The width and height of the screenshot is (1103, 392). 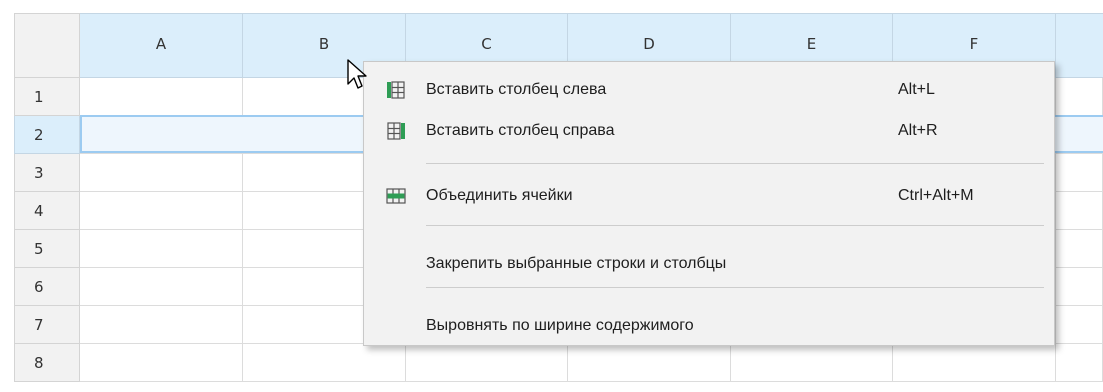 I want to click on menu-item-insert-column-right: Вставить столбец справа Alt+R, so click(x=709, y=131).